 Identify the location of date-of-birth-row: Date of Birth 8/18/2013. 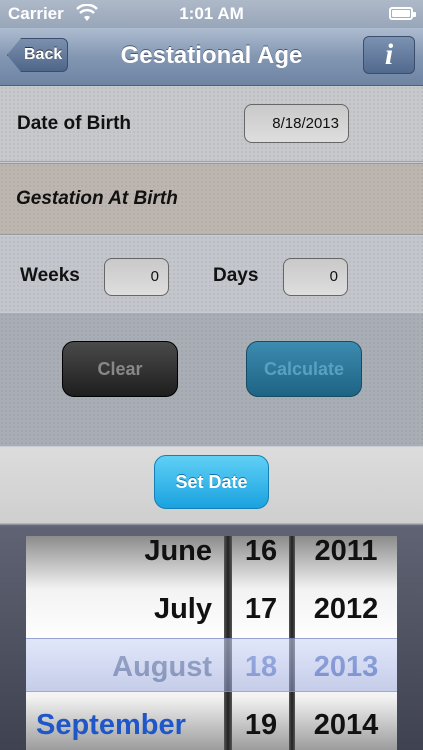
(211, 124).